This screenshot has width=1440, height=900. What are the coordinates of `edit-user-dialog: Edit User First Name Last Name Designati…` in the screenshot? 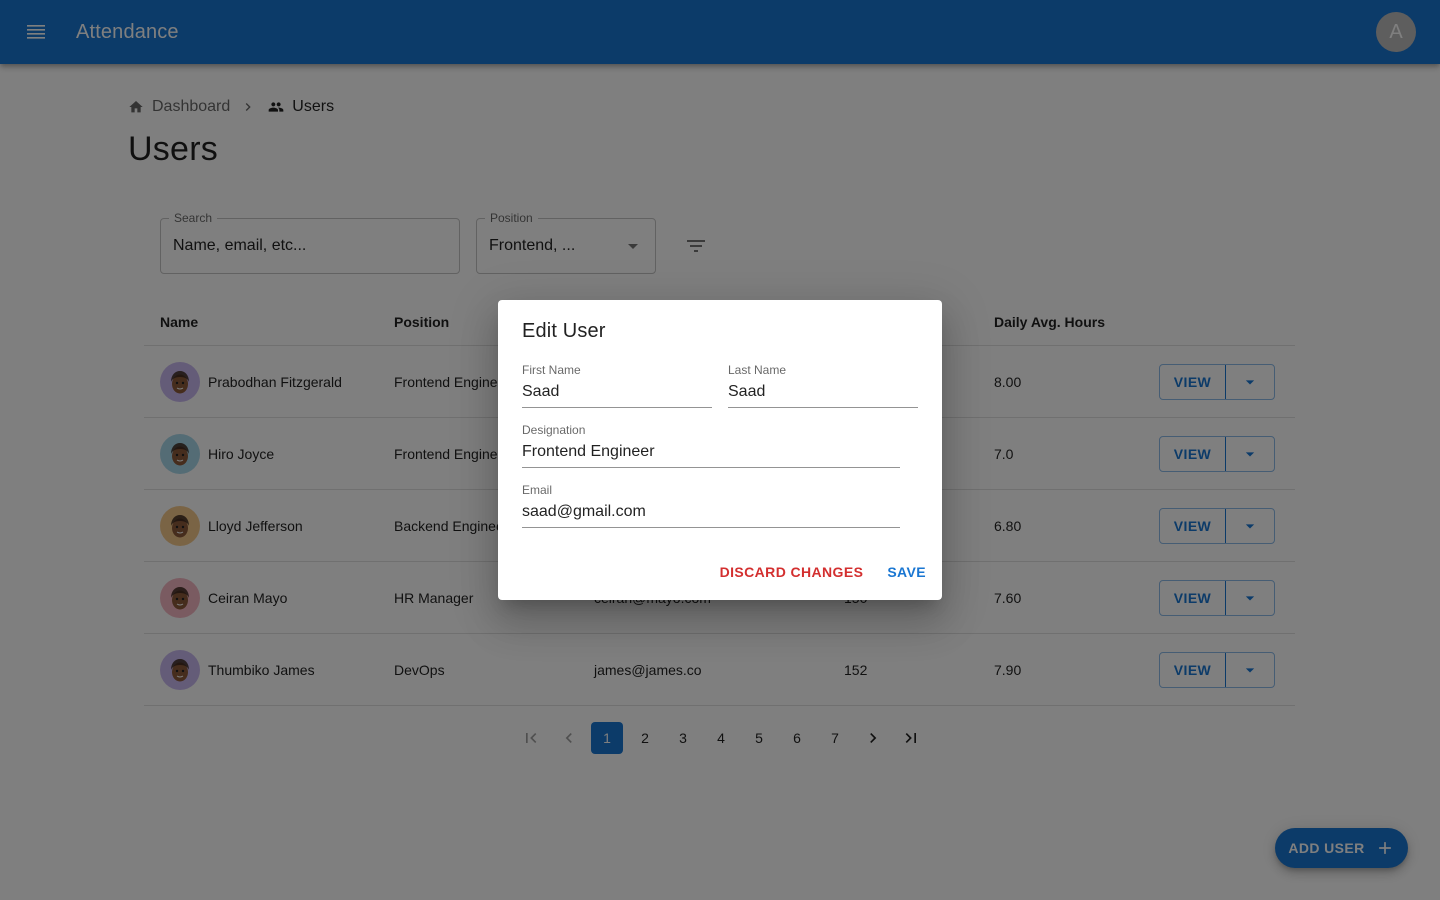 It's located at (720, 450).